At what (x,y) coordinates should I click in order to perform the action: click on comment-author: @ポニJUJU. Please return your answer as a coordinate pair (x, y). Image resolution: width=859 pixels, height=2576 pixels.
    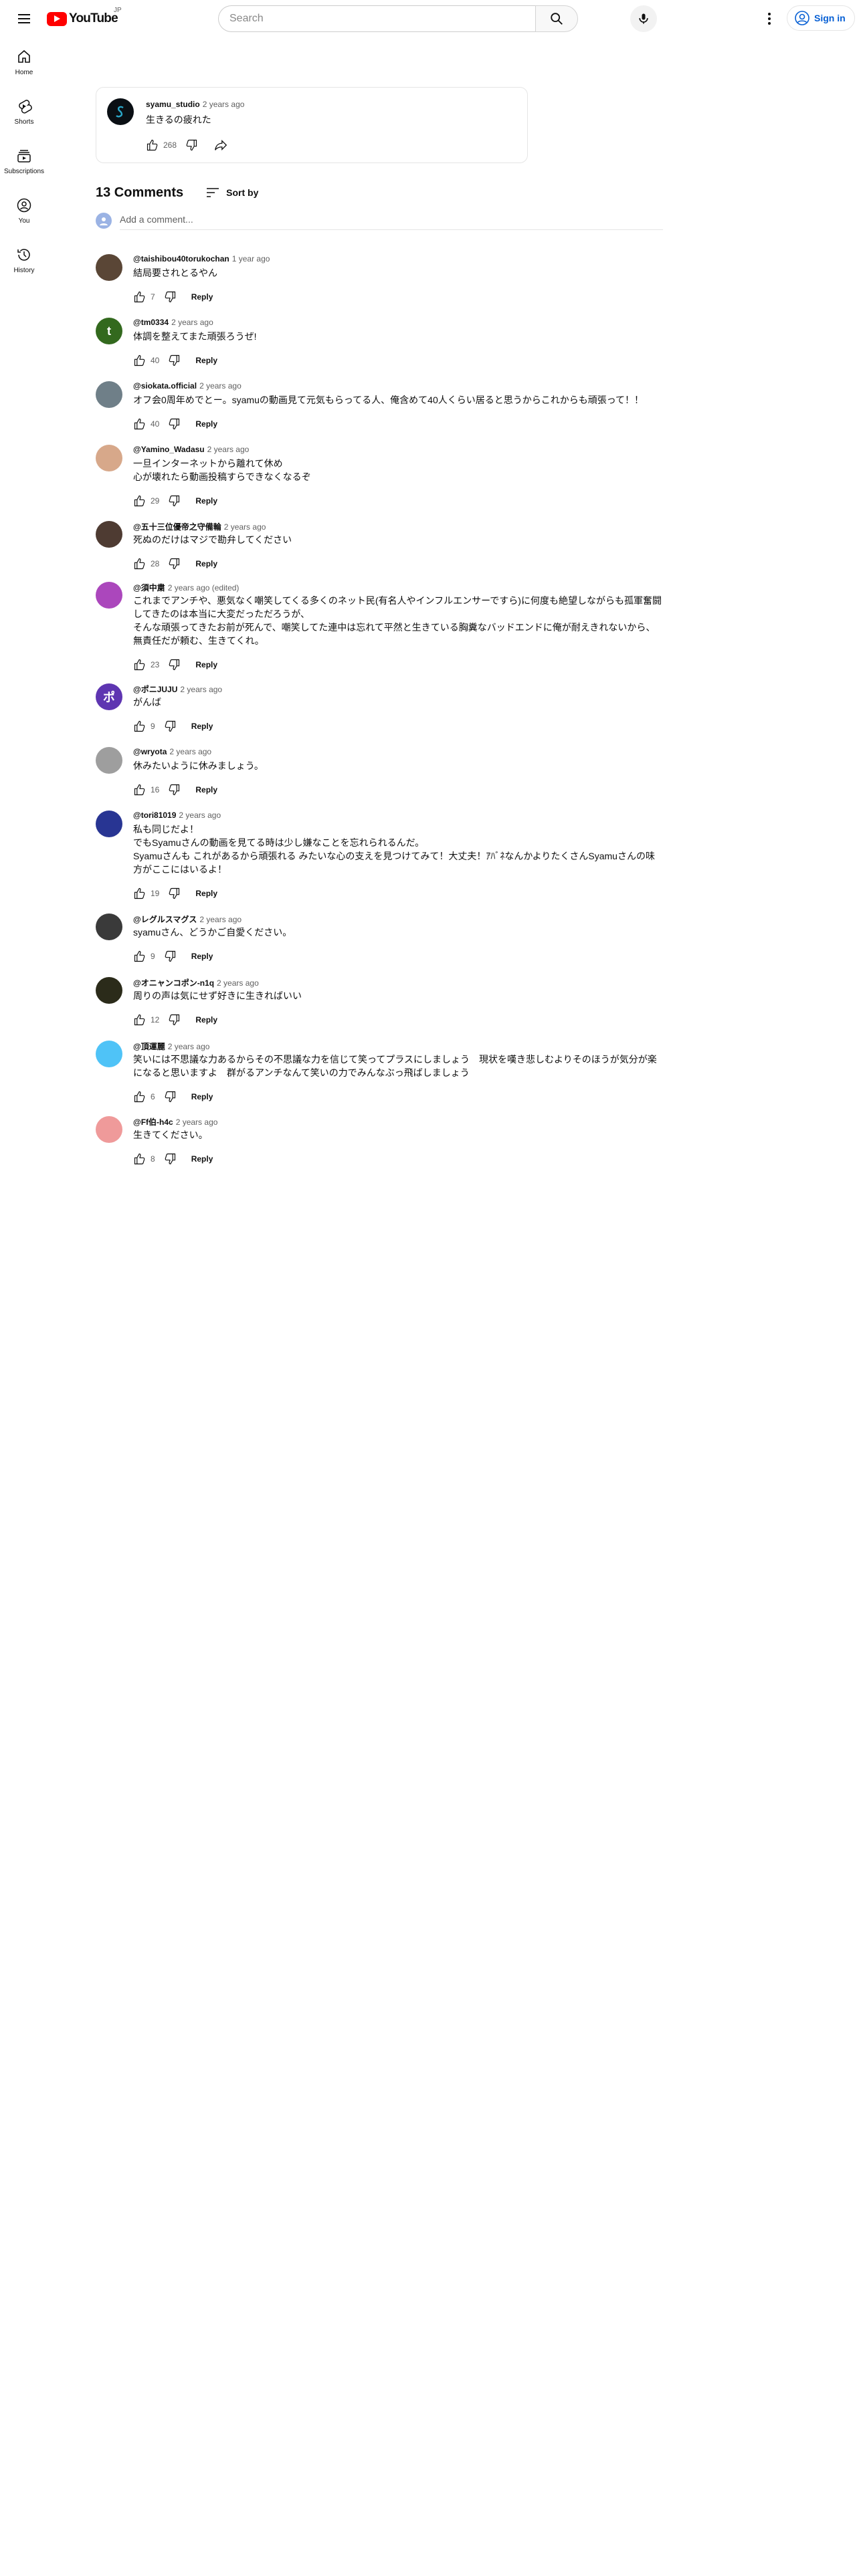
    Looking at the image, I should click on (155, 690).